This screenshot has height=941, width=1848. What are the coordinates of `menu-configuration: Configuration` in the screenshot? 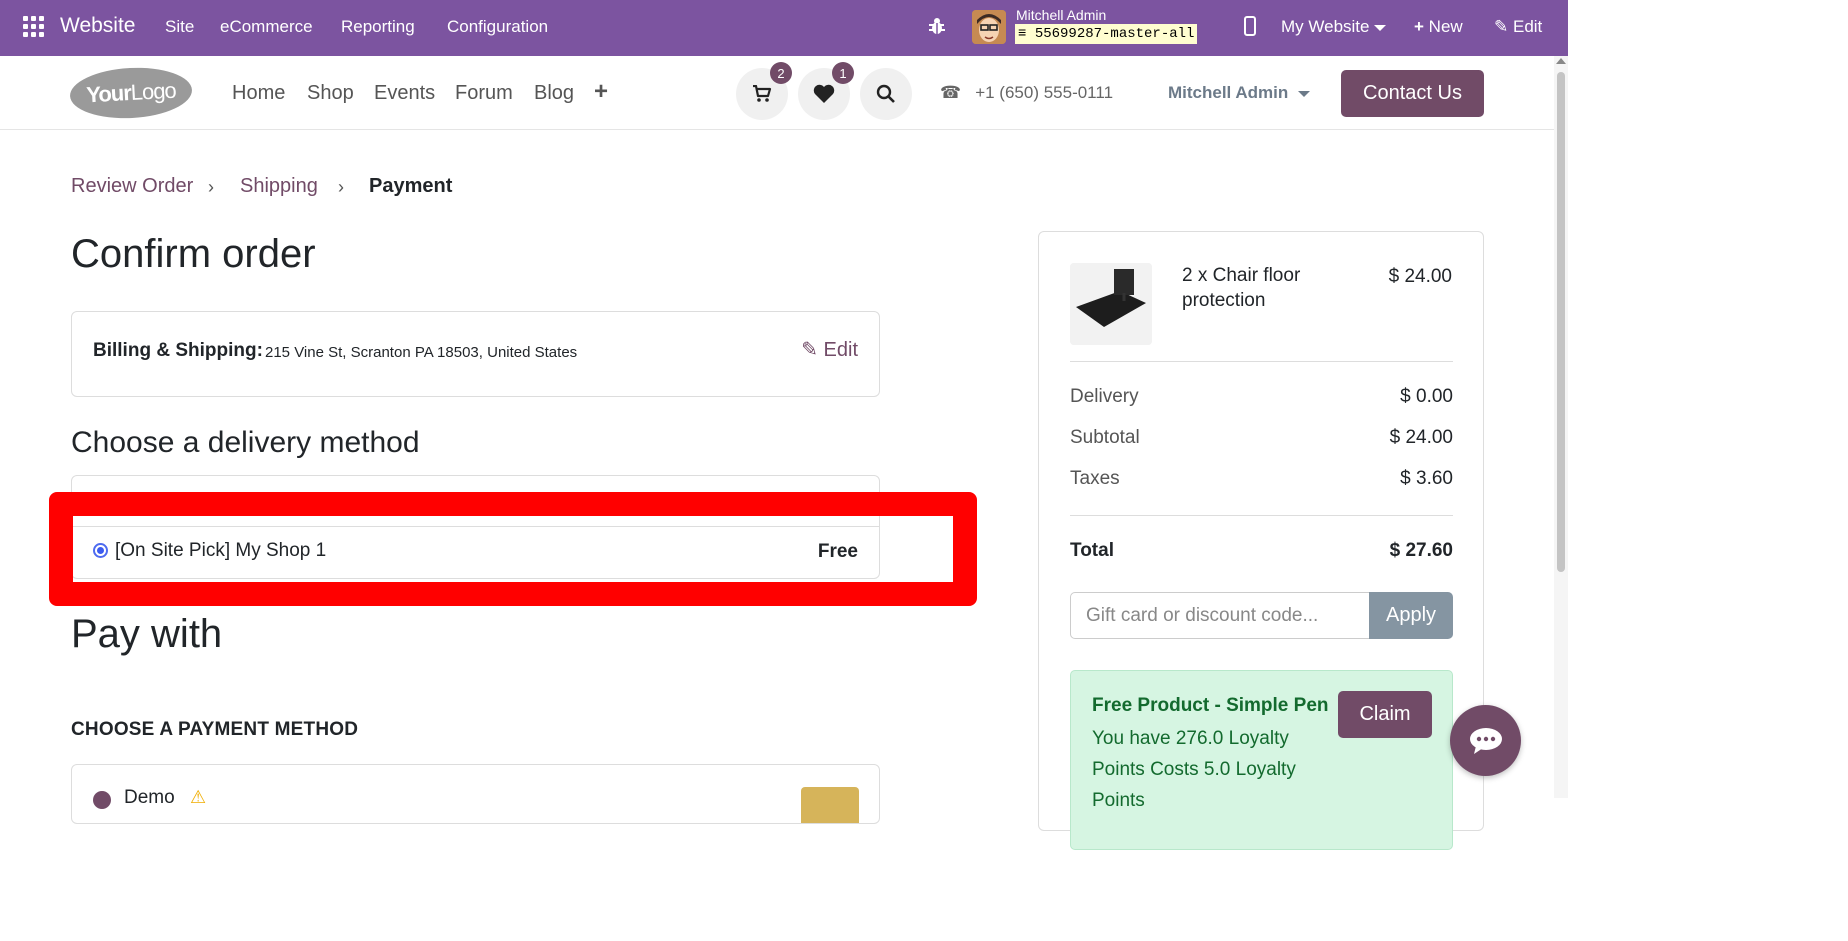 It's located at (497, 27).